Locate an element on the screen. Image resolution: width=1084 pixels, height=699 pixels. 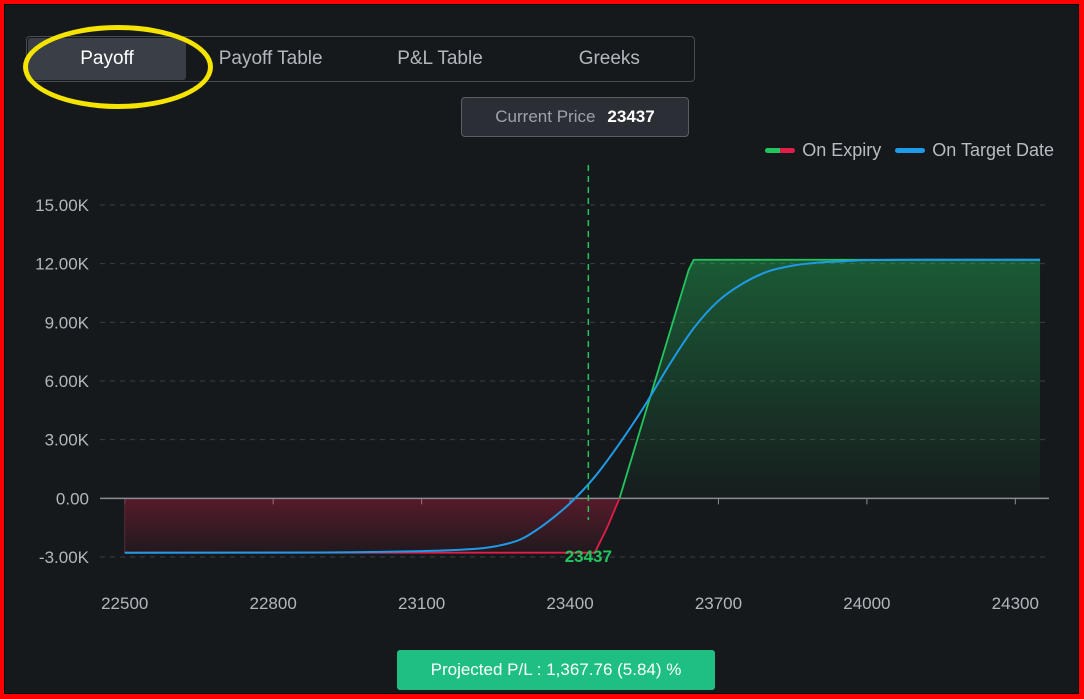
y-tick-label: 15.00K is located at coordinates (62, 205).